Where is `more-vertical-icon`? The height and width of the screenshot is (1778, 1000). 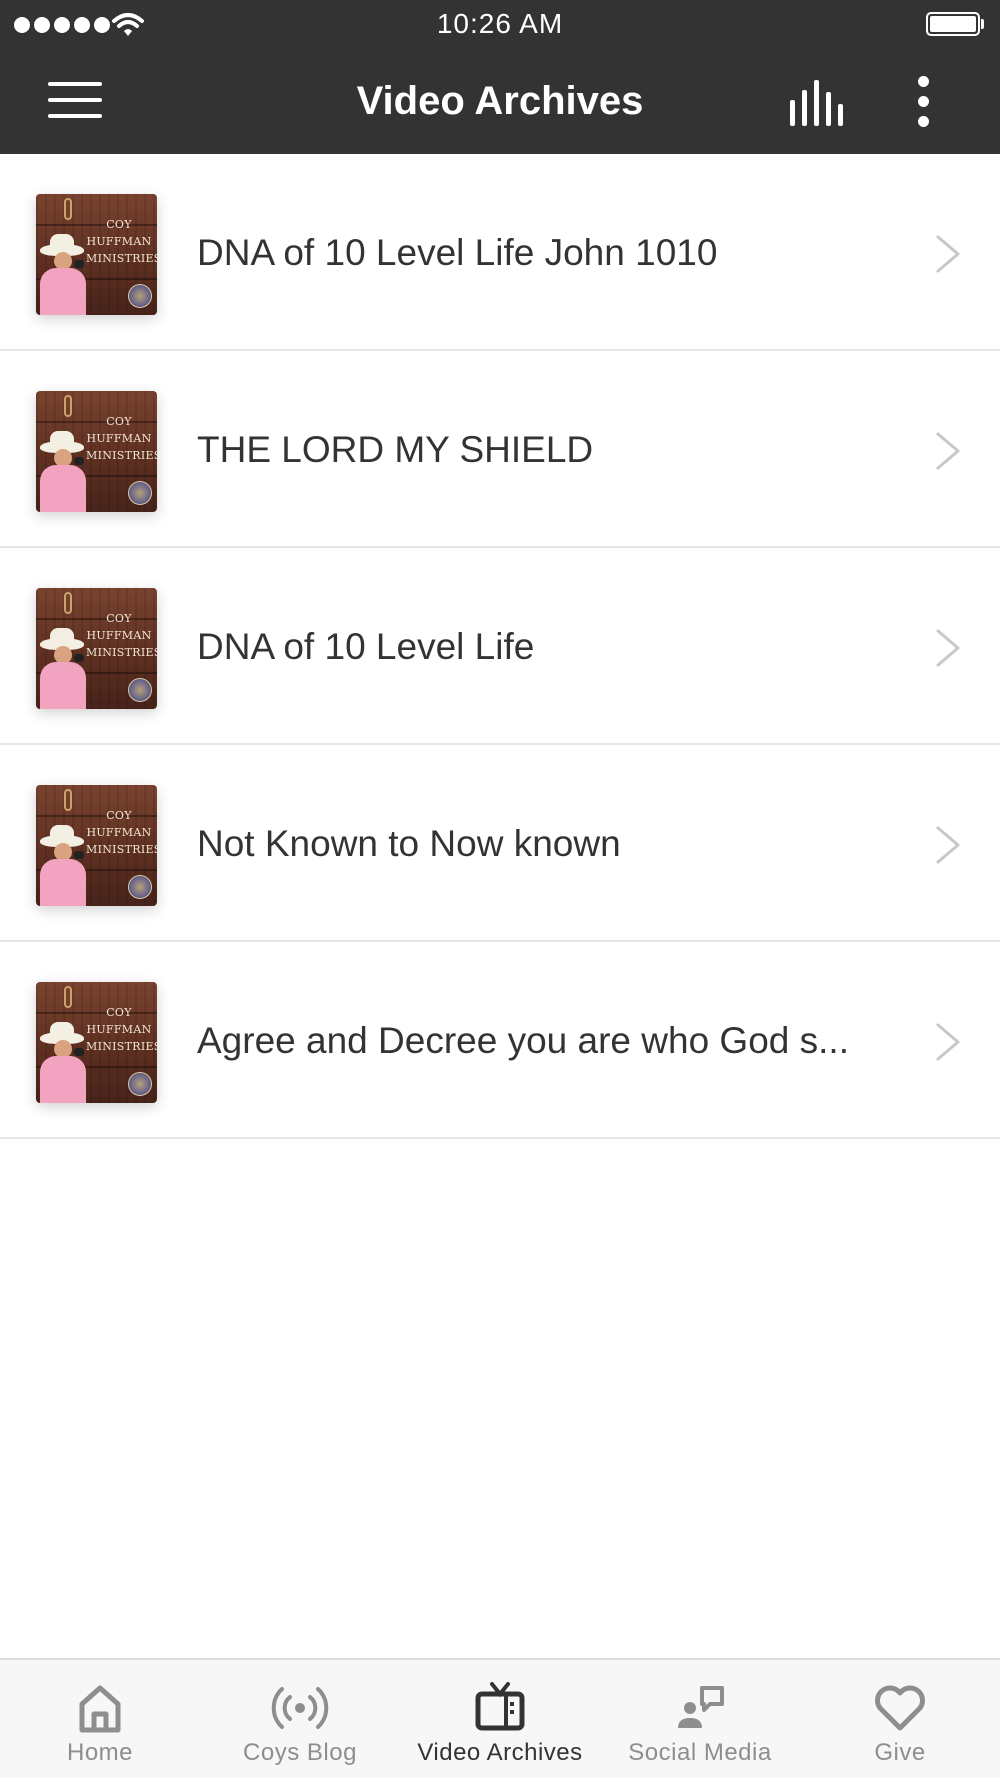 more-vertical-icon is located at coordinates (924, 102).